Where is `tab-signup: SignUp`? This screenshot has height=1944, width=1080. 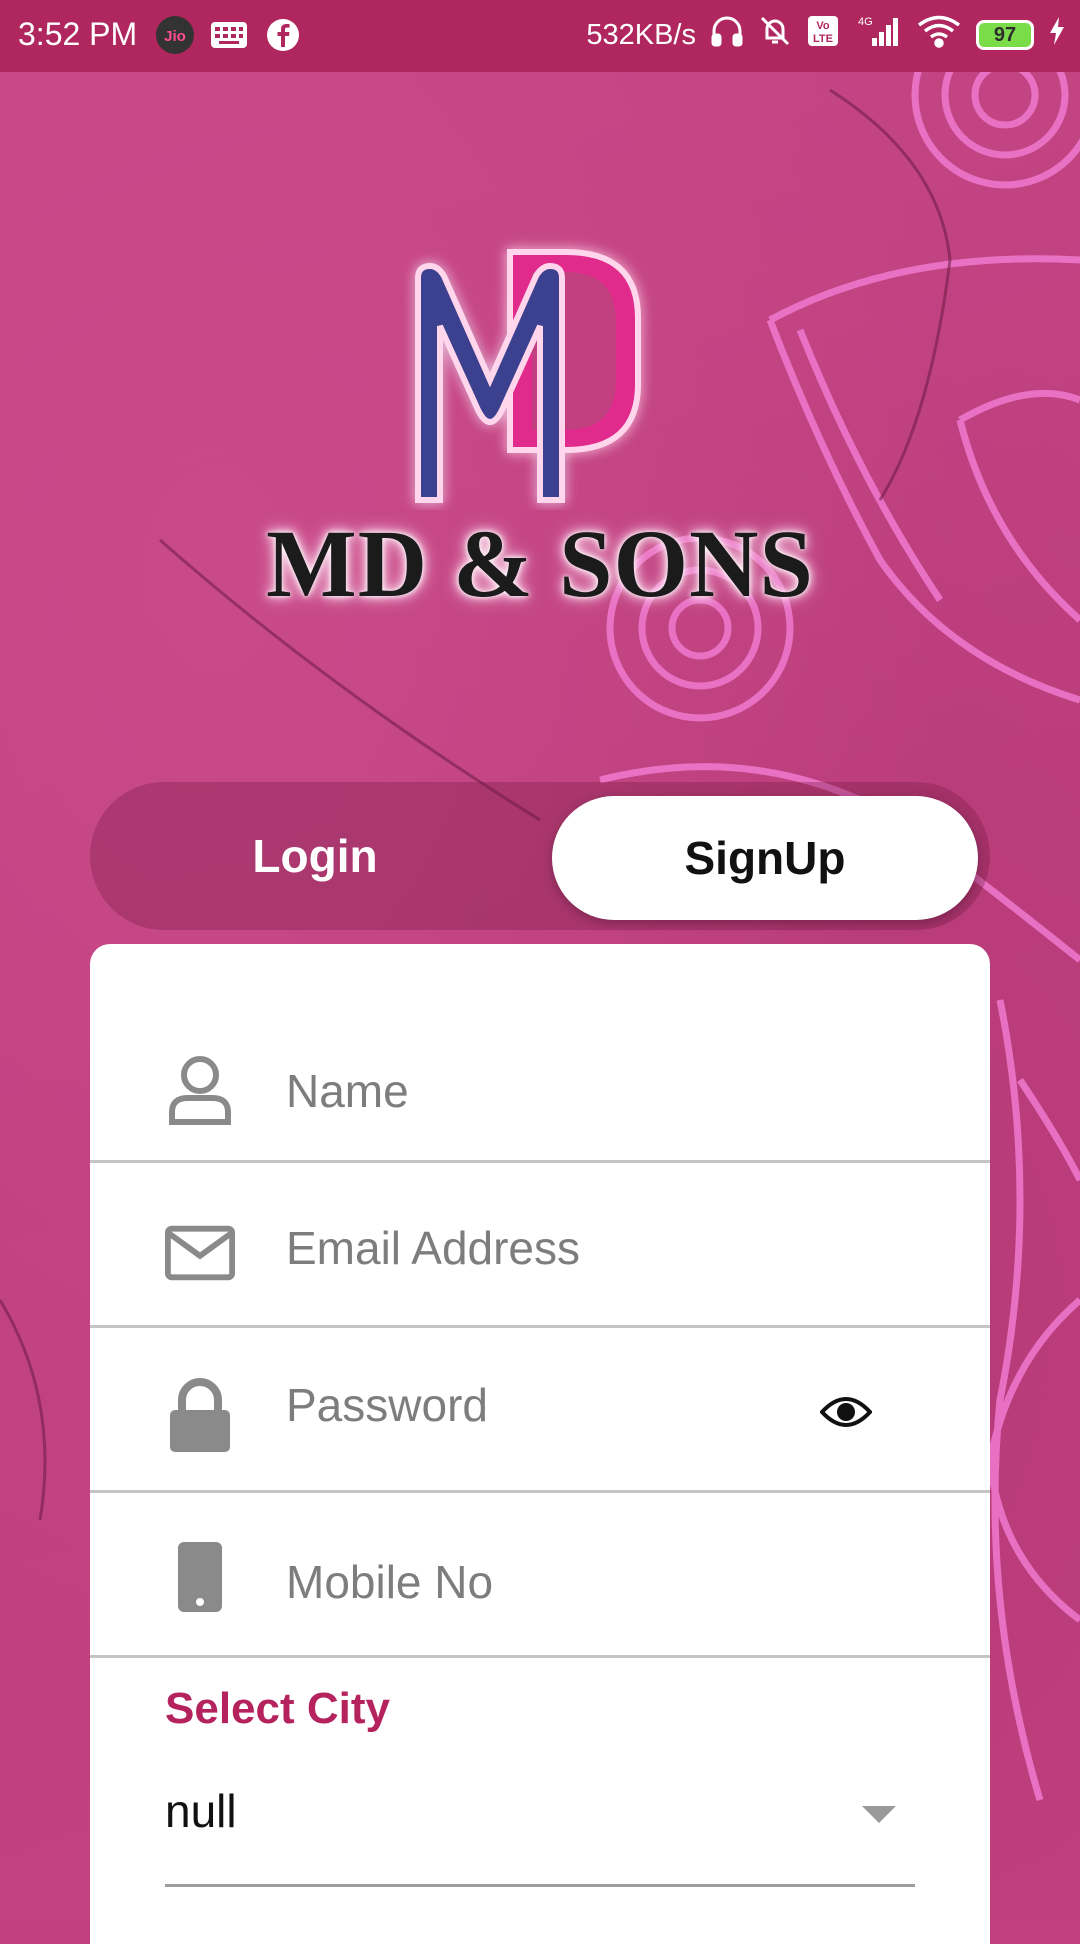
tab-signup: SignUp is located at coordinates (765, 858).